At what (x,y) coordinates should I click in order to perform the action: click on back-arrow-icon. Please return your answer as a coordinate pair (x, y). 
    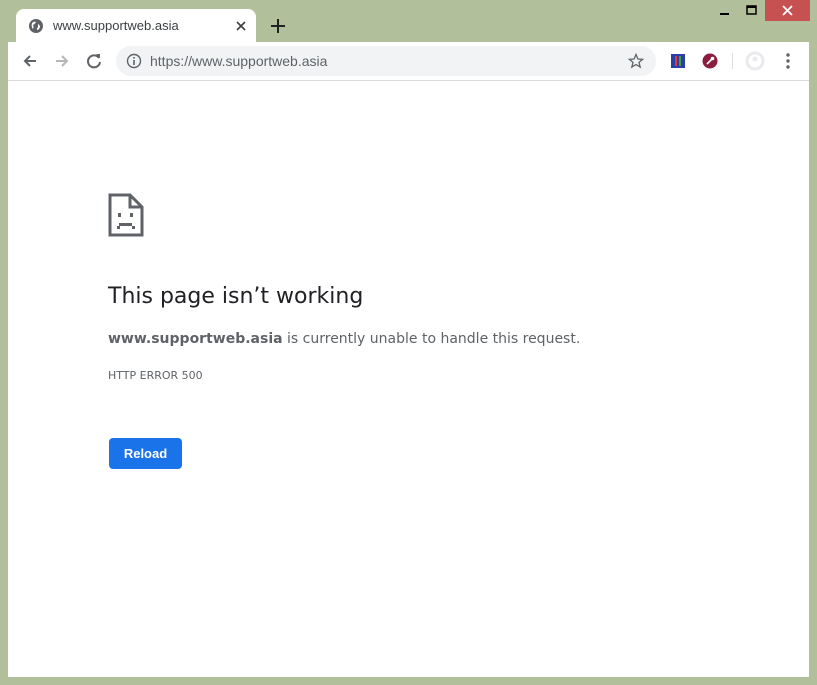
    Looking at the image, I should click on (30, 61).